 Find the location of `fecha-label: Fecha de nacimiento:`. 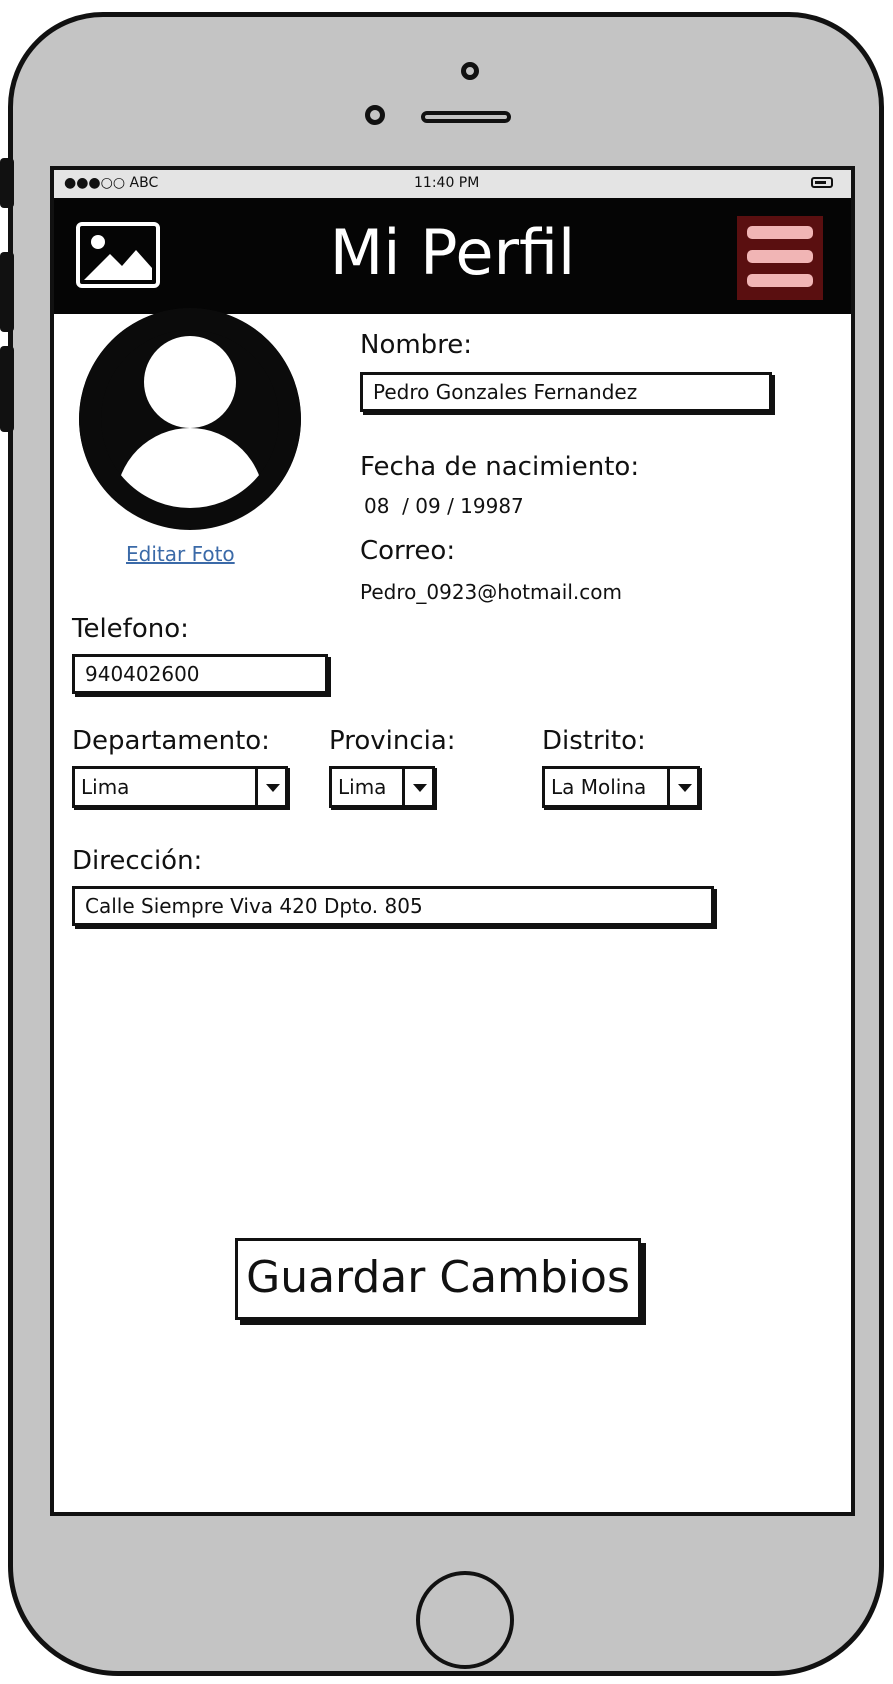

fecha-label: Fecha de nacimiento: is located at coordinates (500, 467).